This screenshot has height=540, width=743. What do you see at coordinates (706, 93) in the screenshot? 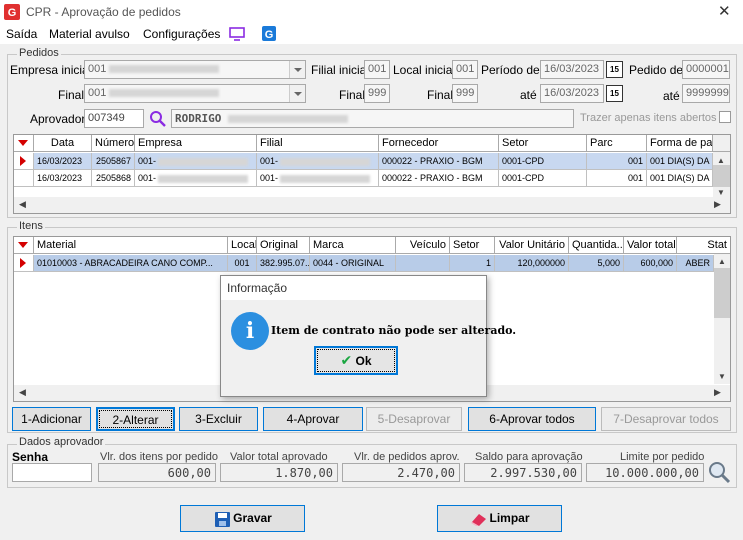
I see `pedido-ate-input: 9999999` at bounding box center [706, 93].